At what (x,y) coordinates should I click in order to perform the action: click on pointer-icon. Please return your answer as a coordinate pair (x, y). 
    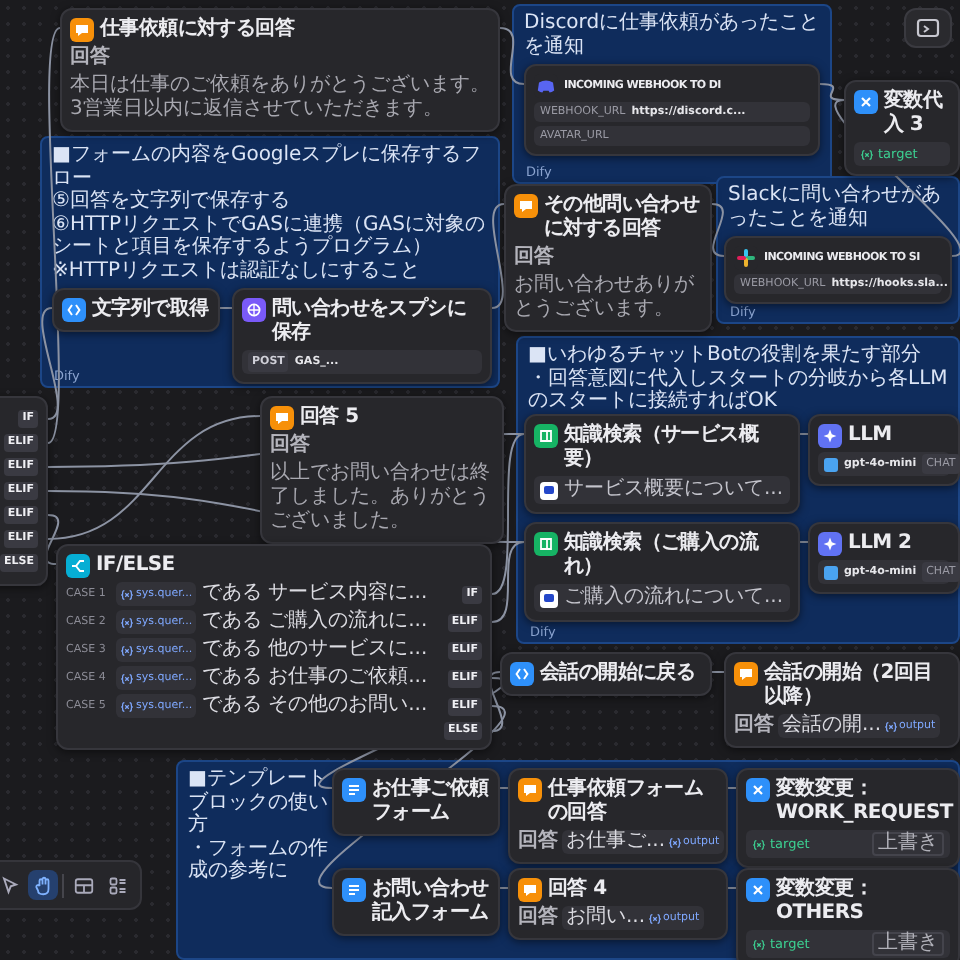
    Looking at the image, I should click on (10, 885).